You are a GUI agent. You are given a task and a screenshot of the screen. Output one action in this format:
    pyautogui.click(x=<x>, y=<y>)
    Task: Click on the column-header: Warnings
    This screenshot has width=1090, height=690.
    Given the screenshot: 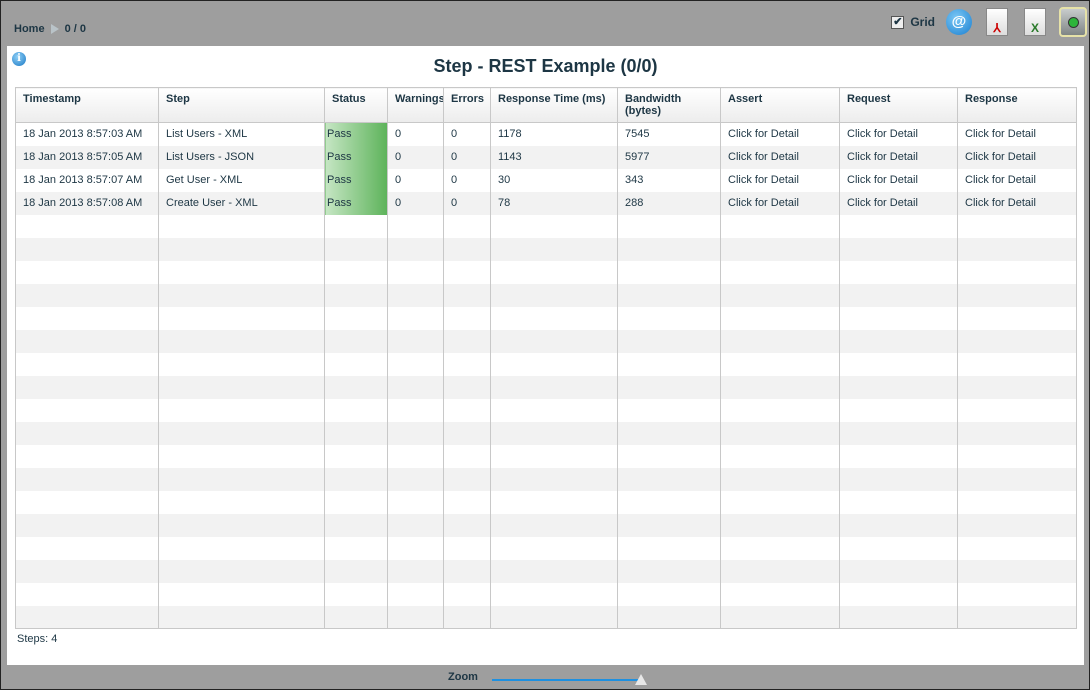 What is the action you would take?
    pyautogui.click(x=415, y=105)
    